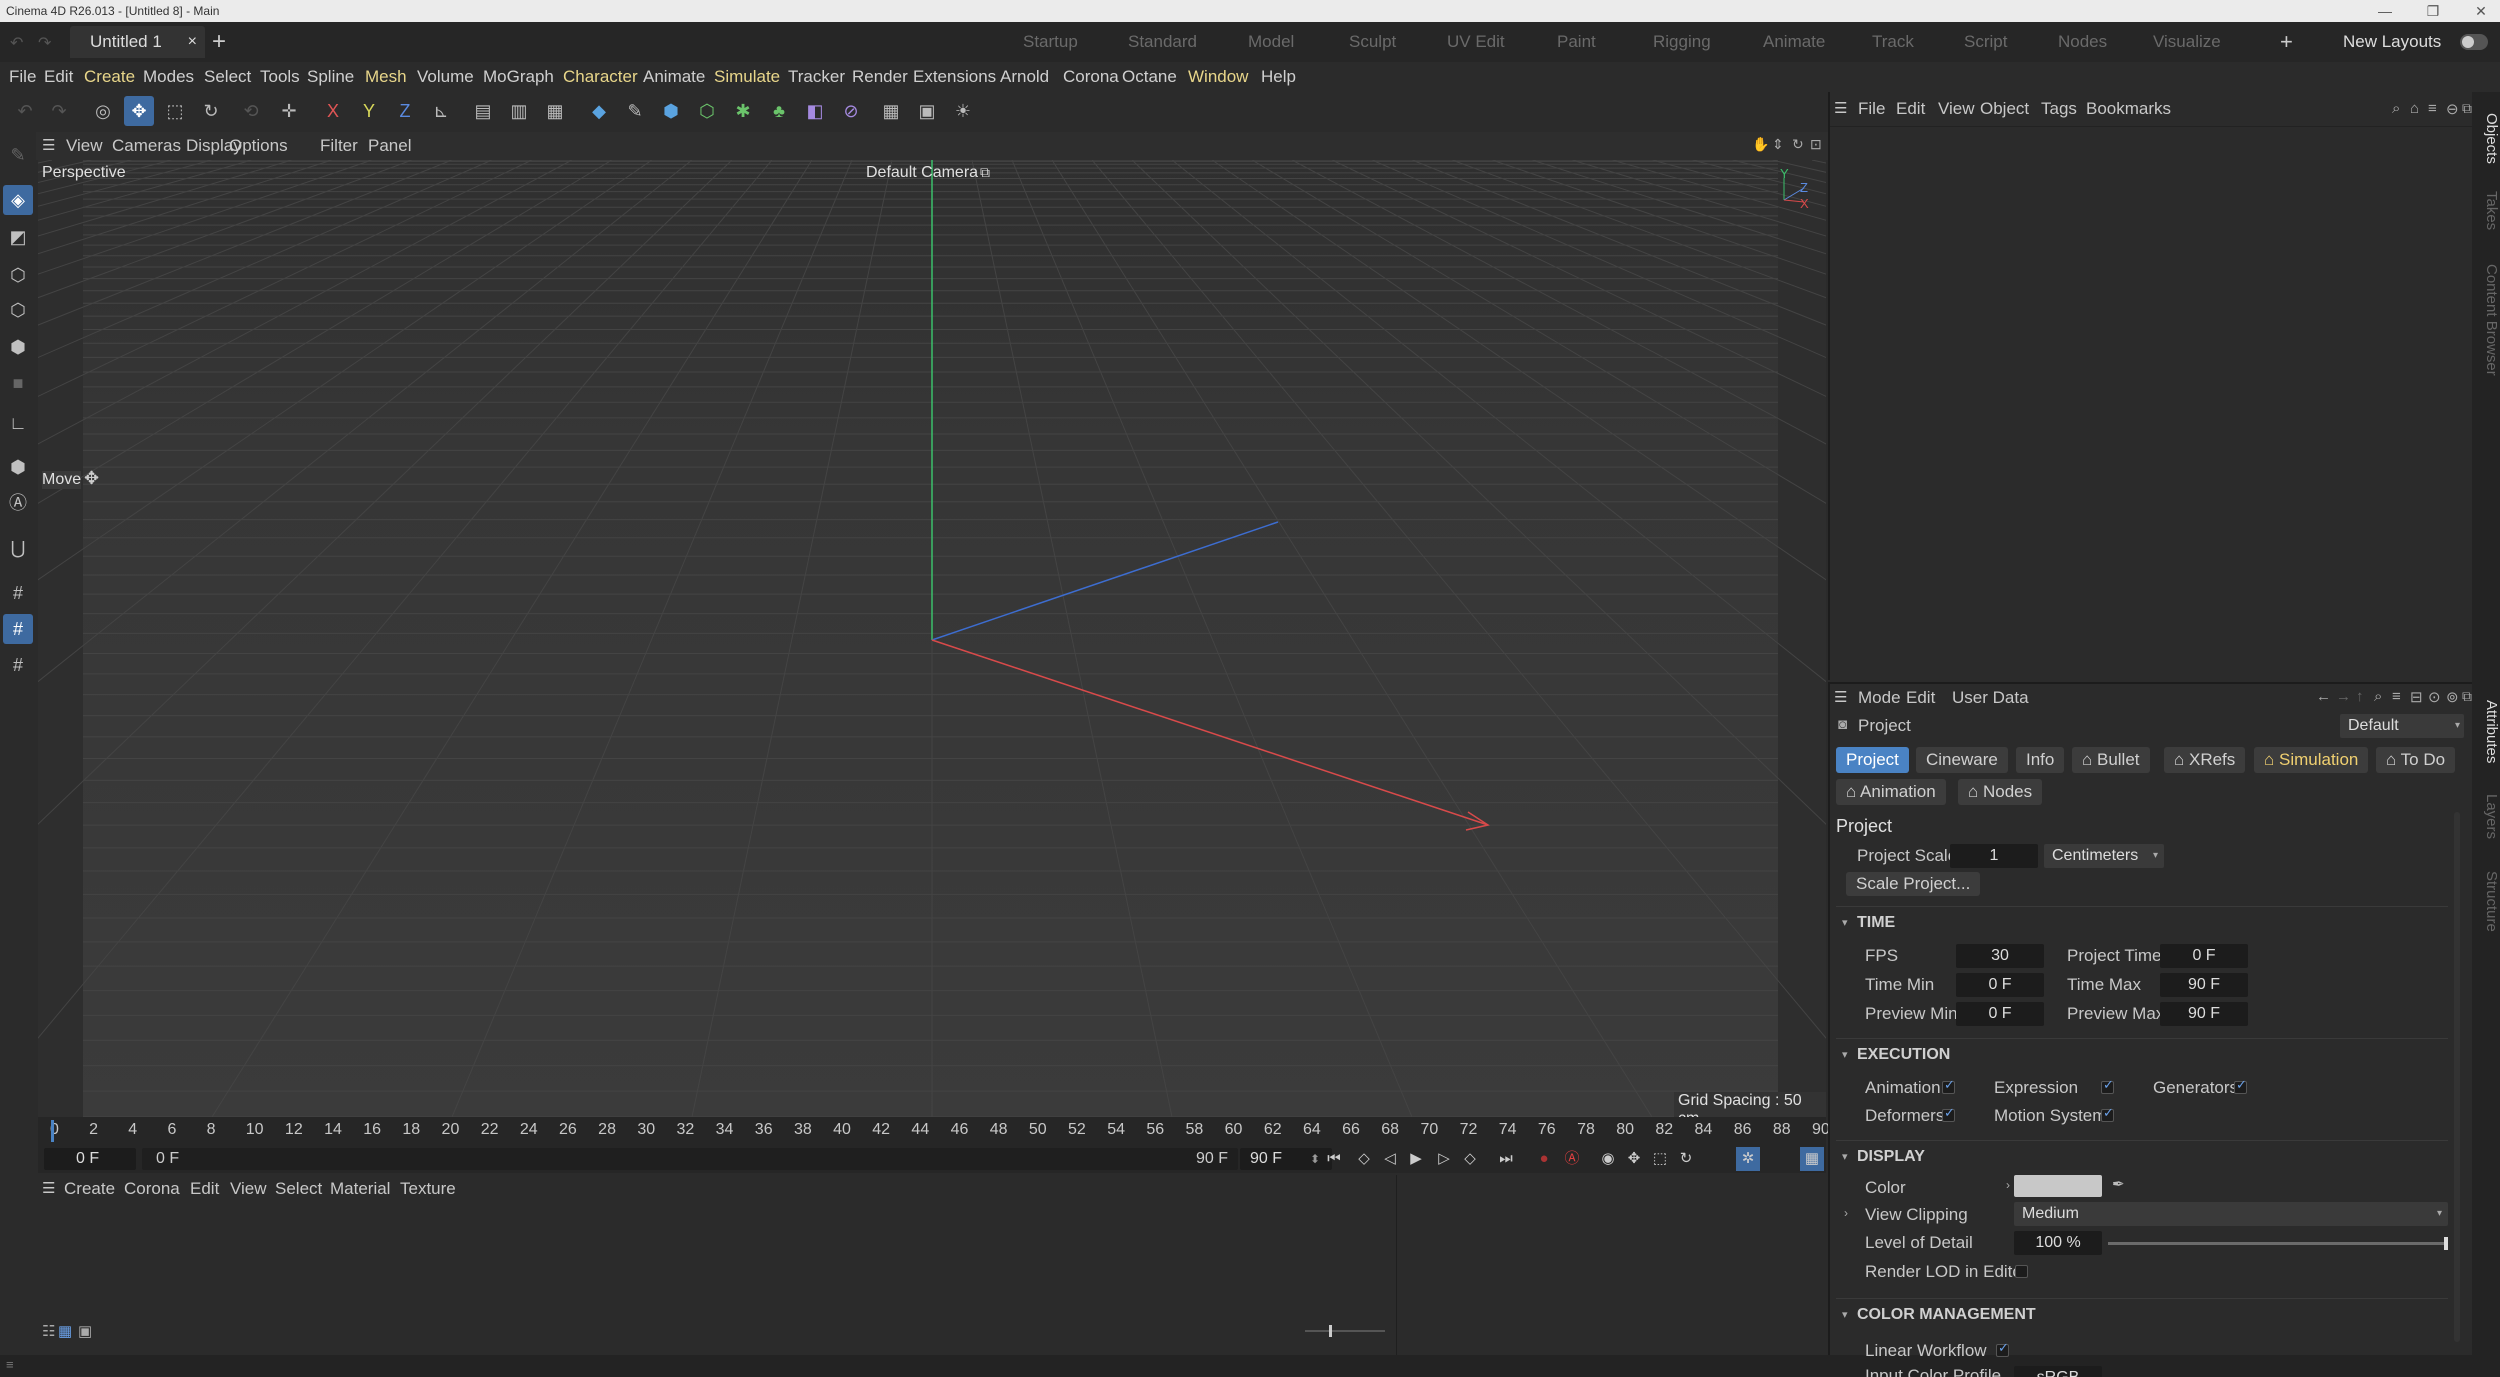 This screenshot has height=1377, width=2500. Describe the element at coordinates (2000, 1014) in the screenshot. I see `preview-min-input: 0 F` at that location.